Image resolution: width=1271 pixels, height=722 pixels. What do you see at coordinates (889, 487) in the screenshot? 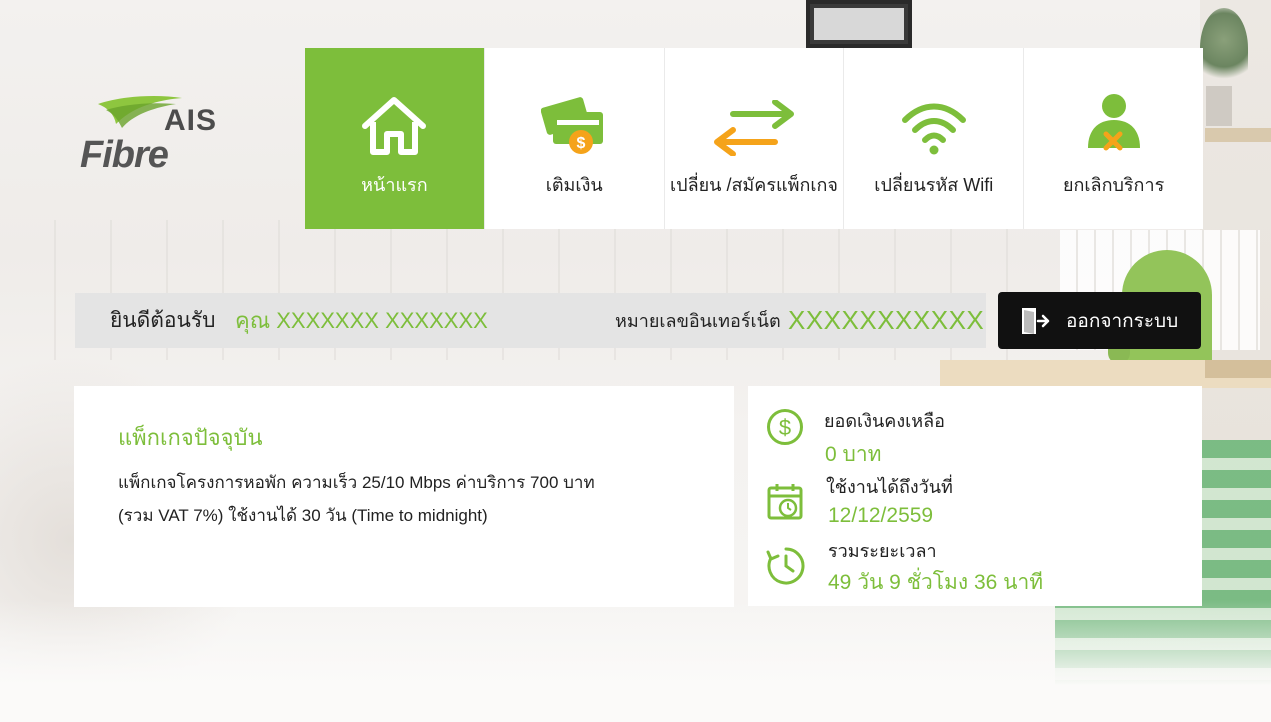
I see `expiry-label: ใช้งานได้ถึงวันที่` at bounding box center [889, 487].